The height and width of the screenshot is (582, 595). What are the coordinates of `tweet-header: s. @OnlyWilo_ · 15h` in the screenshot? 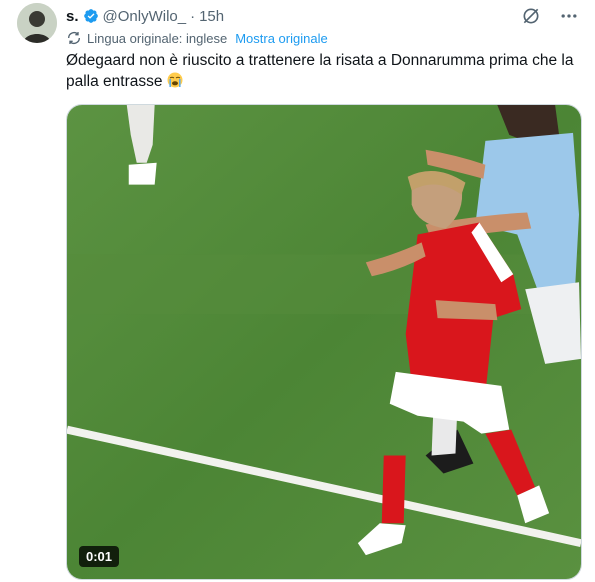 It's located at (145, 16).